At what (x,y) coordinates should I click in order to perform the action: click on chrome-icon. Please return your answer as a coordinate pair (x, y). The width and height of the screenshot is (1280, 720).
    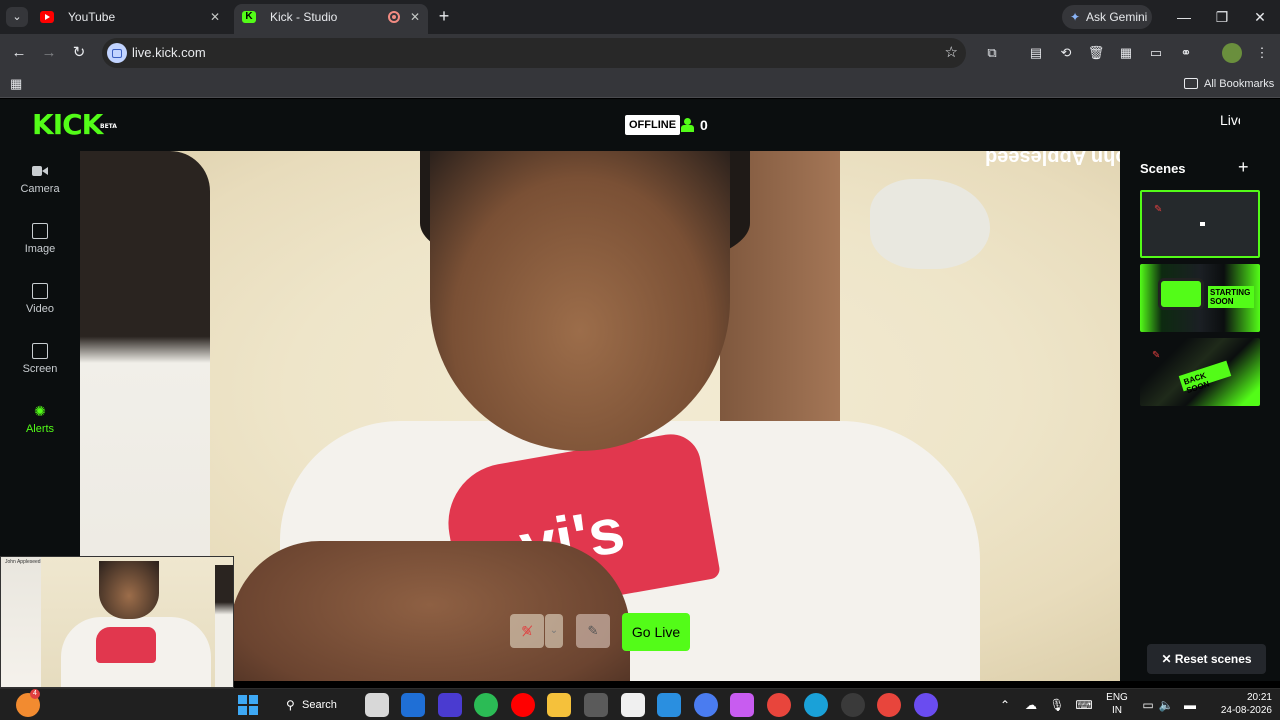
    Looking at the image, I should click on (779, 705).